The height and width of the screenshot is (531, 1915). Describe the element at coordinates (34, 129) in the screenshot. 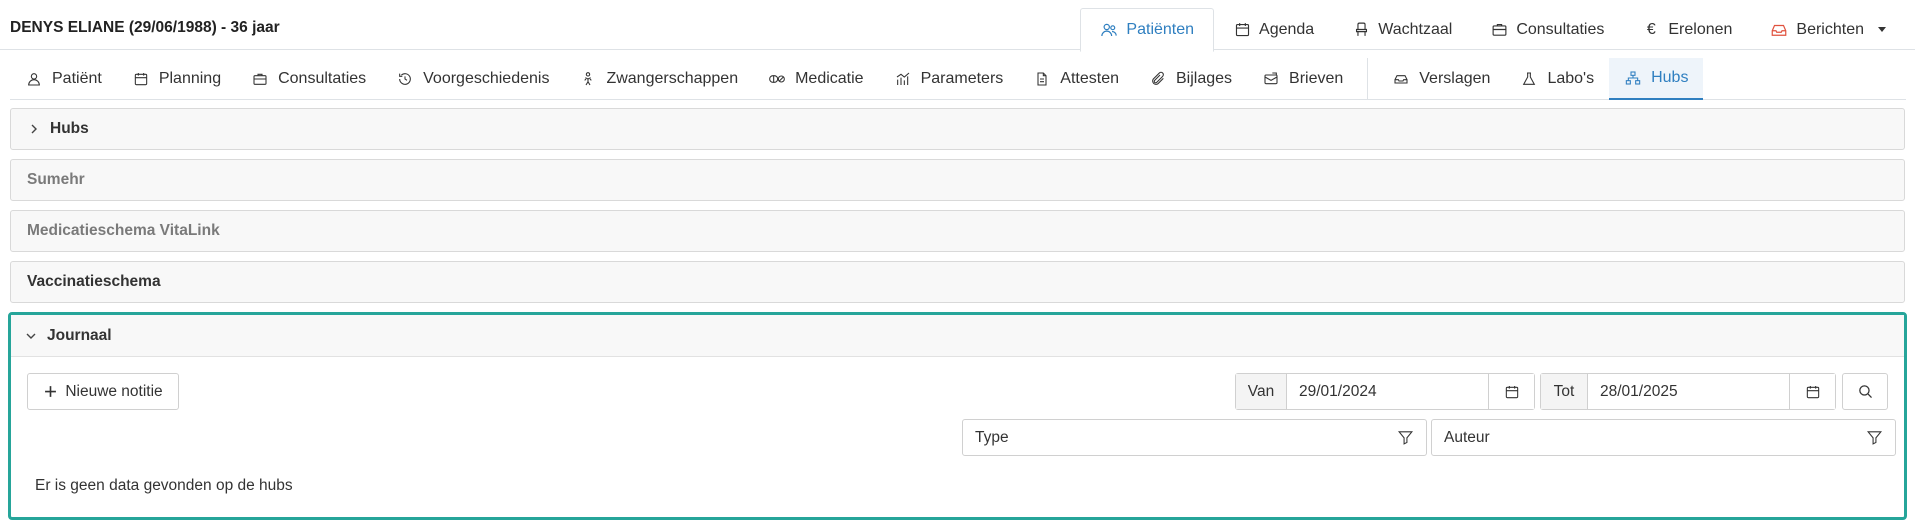

I see `chevron-right-icon` at that location.